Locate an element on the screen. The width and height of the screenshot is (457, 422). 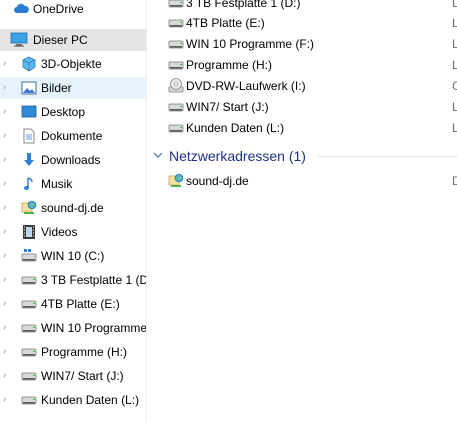
nav-item-label: 4TB Platte (E:) is located at coordinates (80, 304).